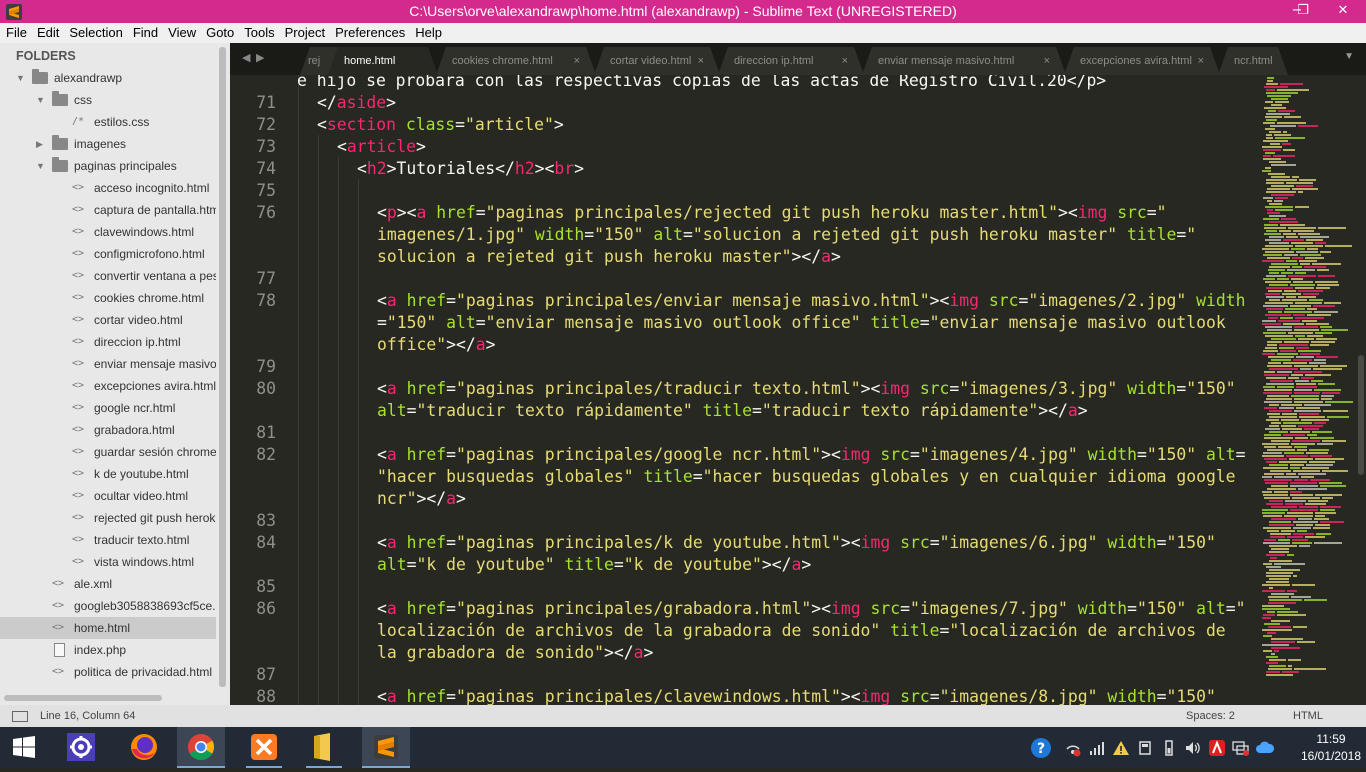 The height and width of the screenshot is (772, 1366). What do you see at coordinates (1145, 748) in the screenshot?
I see `storage-icon` at bounding box center [1145, 748].